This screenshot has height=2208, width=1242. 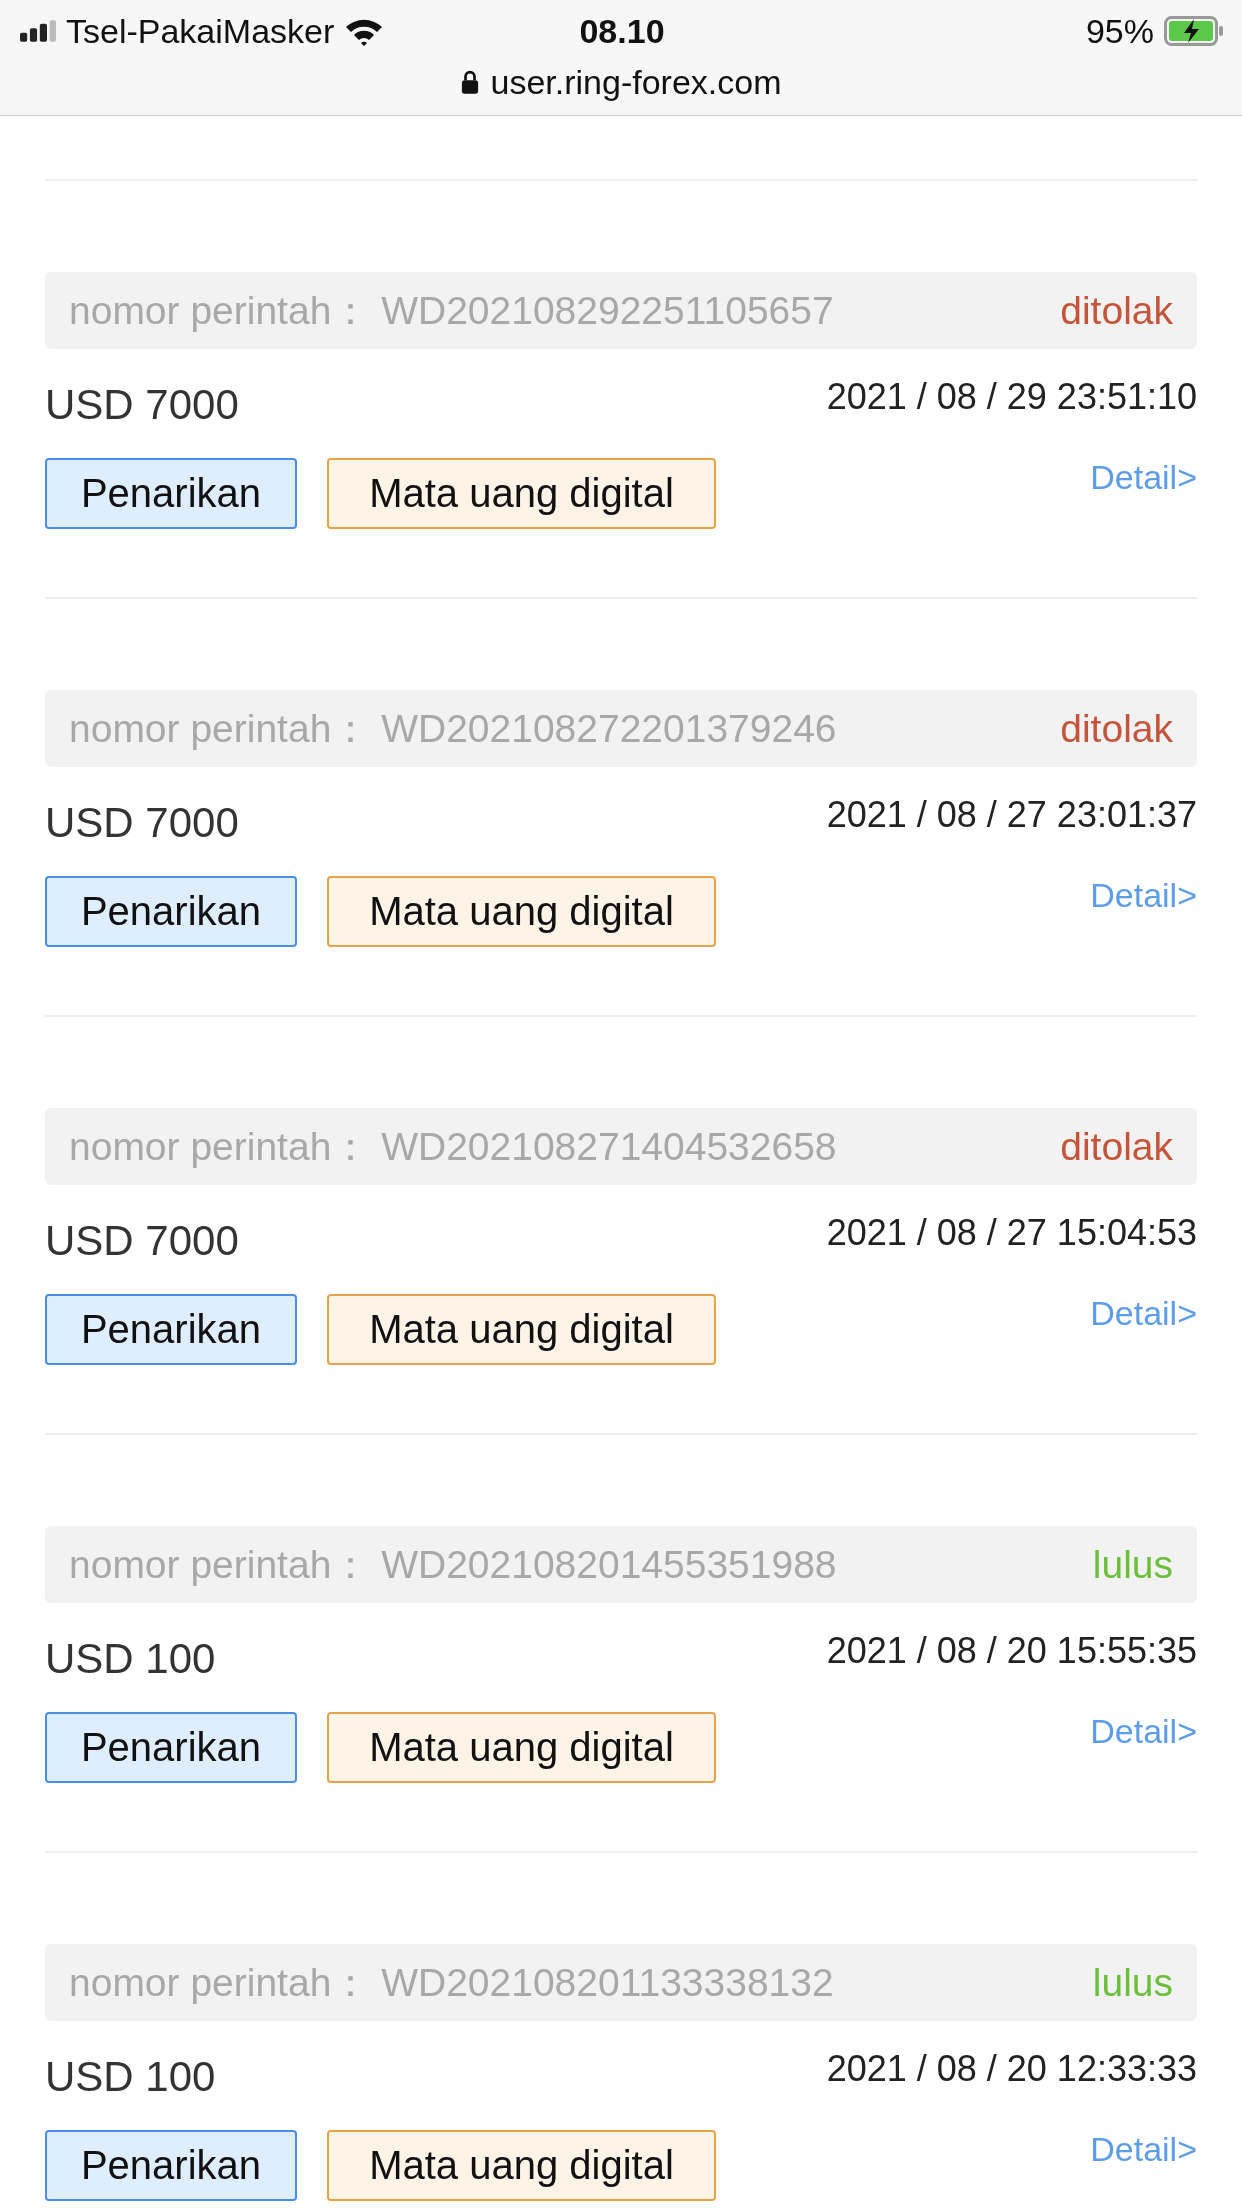 What do you see at coordinates (451, 1982) in the screenshot?
I see `order-number: nomor perintah： WD202108201133338132` at bounding box center [451, 1982].